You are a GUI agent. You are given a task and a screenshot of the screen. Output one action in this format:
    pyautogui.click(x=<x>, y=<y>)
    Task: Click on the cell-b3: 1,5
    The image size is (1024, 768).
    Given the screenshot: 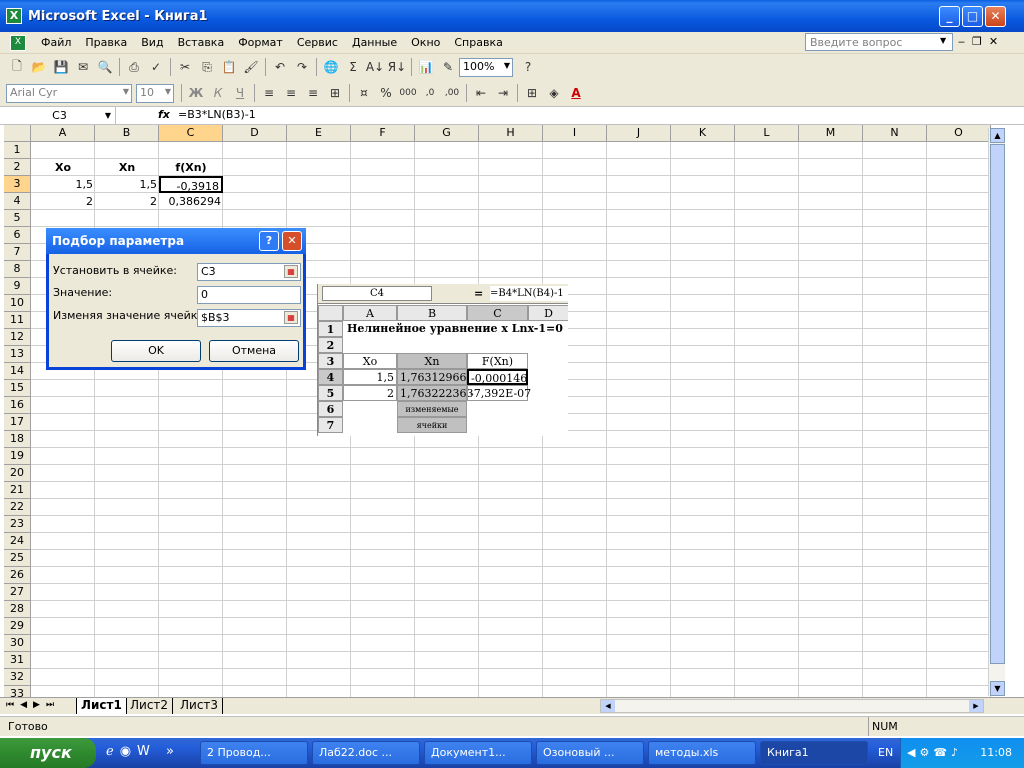 What is the action you would take?
    pyautogui.click(x=127, y=184)
    